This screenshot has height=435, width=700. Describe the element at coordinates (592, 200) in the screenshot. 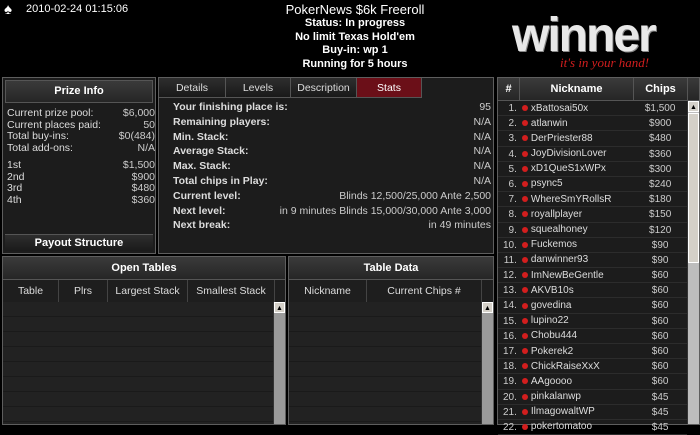

I see `player-row: 7. WhereSmYRollsR $180` at that location.